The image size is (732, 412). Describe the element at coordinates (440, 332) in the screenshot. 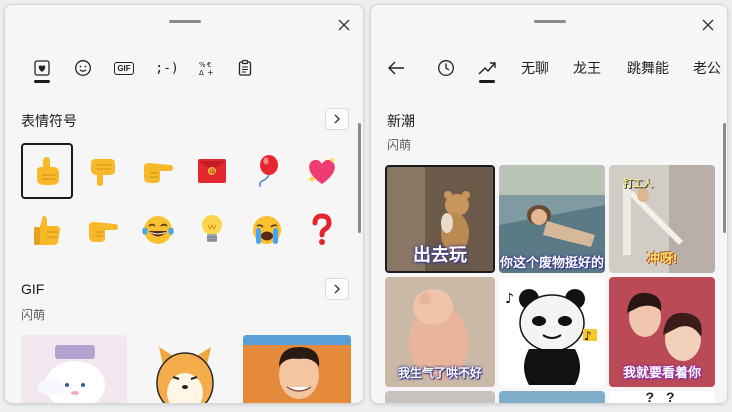

I see `gif-baby-angry: 我生气了哄不好` at that location.